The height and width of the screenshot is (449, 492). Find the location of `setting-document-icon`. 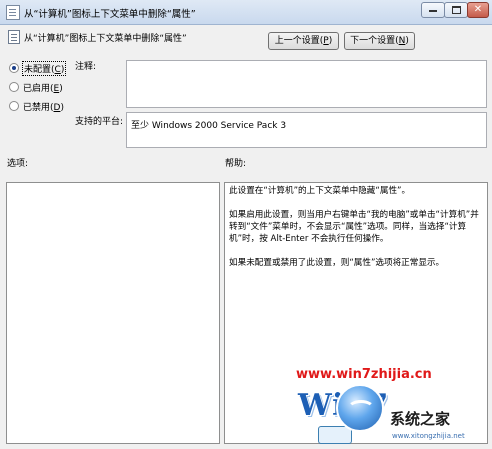

setting-document-icon is located at coordinates (14, 37).